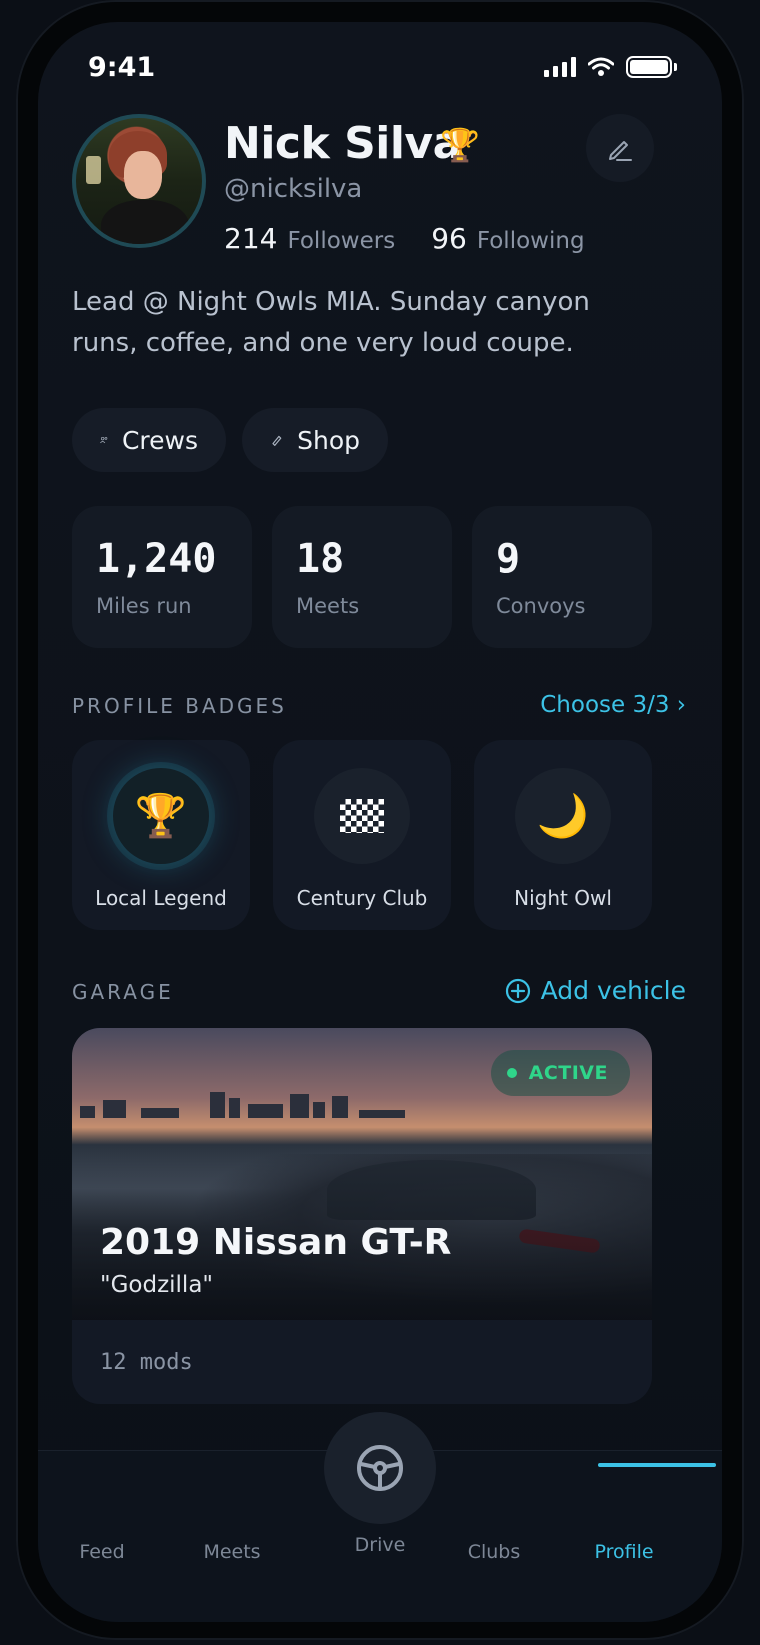 This screenshot has height=1645, width=760. What do you see at coordinates (560, 67) in the screenshot?
I see `cellular-signal-icon` at bounding box center [560, 67].